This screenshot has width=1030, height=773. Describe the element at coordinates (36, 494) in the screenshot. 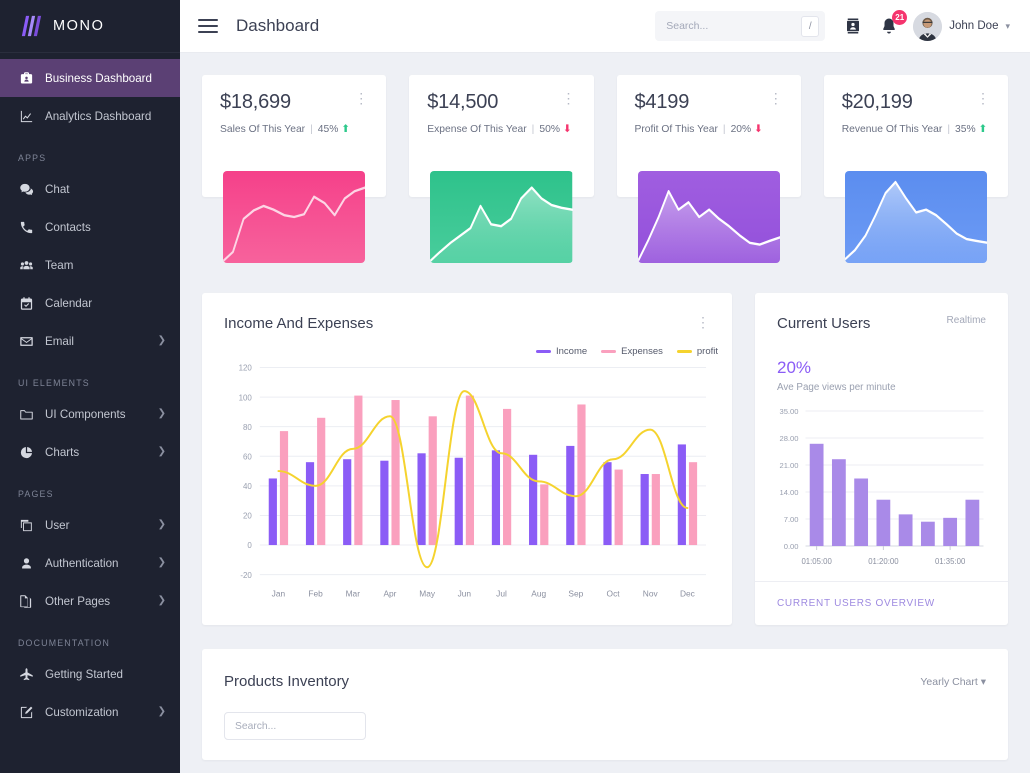

I see `sidebar-section-pages: PAGES` at that location.